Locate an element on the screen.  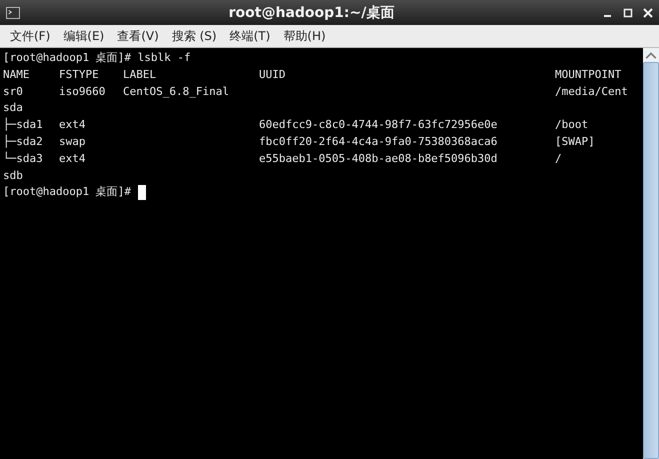
menu-item: 帮助(H) is located at coordinates (304, 36).